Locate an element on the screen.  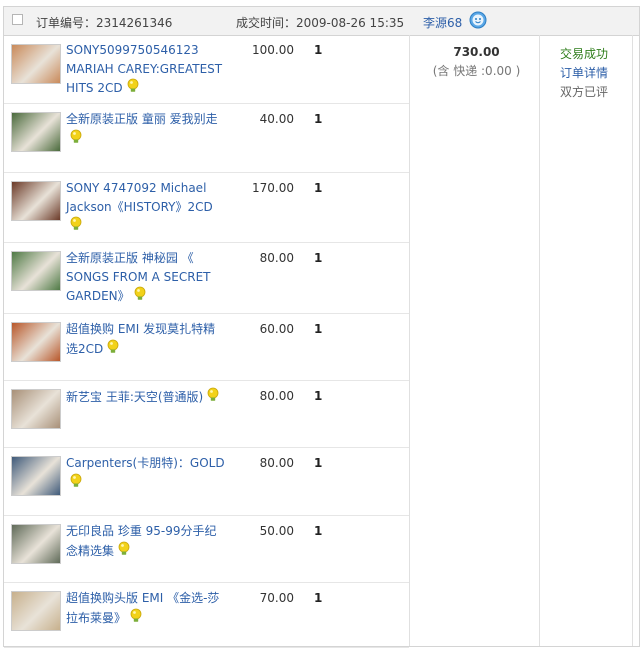
item-price: 70.00 is located at coordinates (276, 598).